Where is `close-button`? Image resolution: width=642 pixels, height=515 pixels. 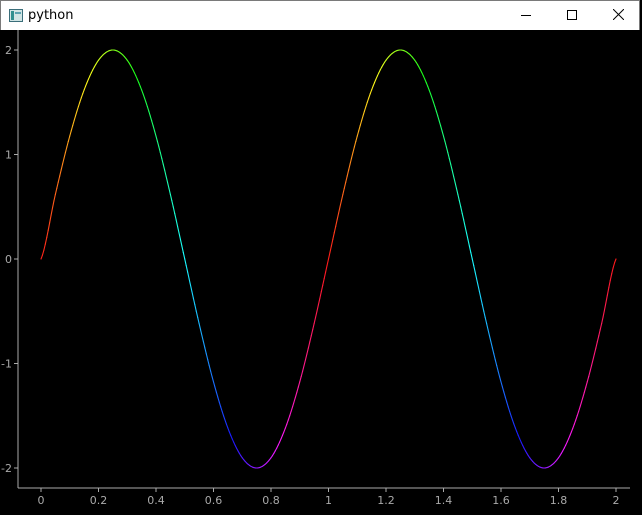
close-button is located at coordinates (618, 16).